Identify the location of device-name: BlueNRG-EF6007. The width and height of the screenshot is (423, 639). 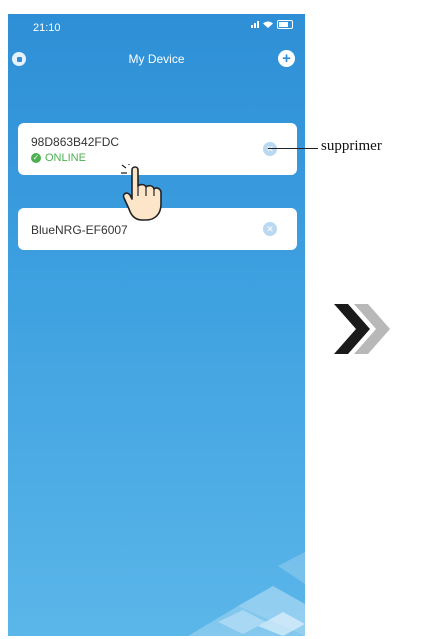
(79, 230).